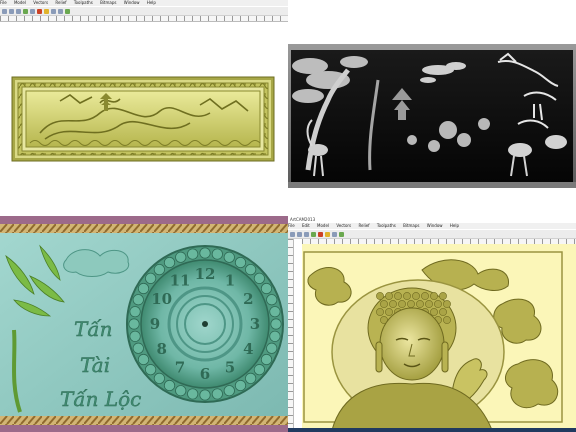  Describe the element at coordinates (291, 335) in the screenshot. I see `vertical-ruler` at that location.